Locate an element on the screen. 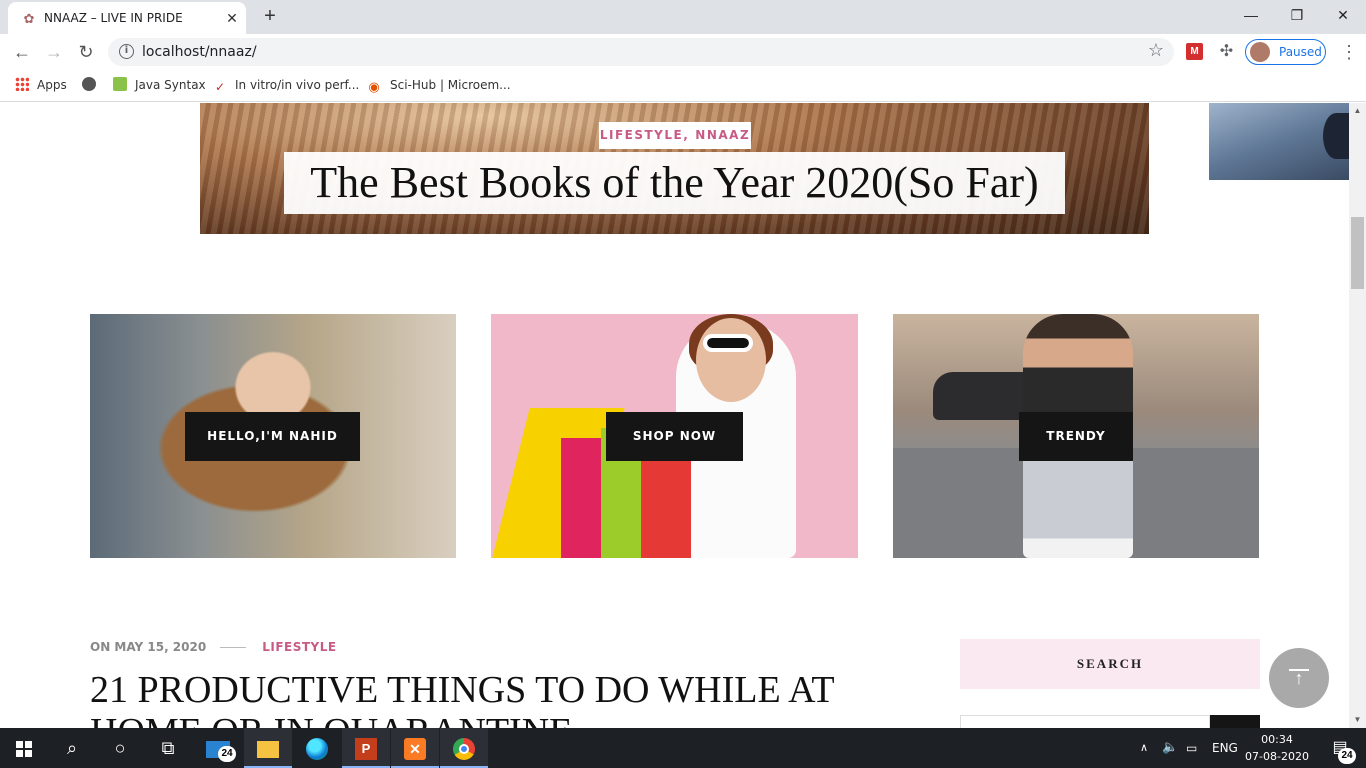 This screenshot has height=768, width=1366. promo-card-about: HELLO,I'M NAHID is located at coordinates (273, 436).